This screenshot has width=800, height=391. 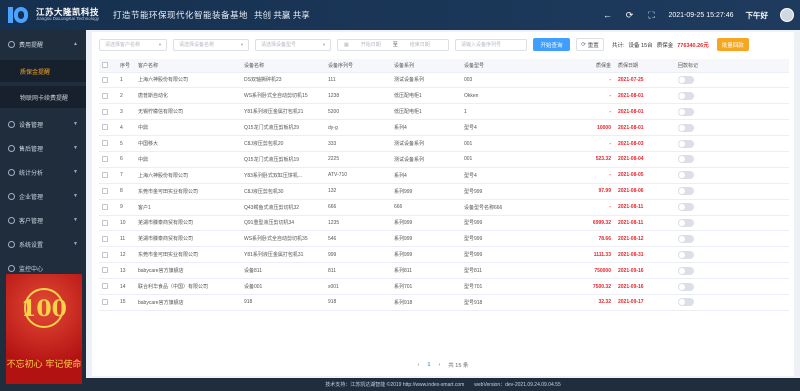 What do you see at coordinates (43, 44) in the screenshot?
I see `sidebar-item-fee-reminder: 费用提醒 ▲` at bounding box center [43, 44].